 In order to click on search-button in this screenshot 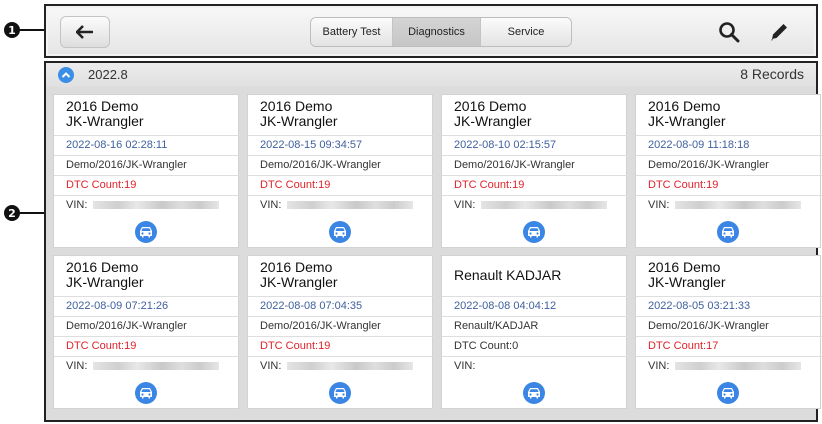, I will do `click(729, 32)`.